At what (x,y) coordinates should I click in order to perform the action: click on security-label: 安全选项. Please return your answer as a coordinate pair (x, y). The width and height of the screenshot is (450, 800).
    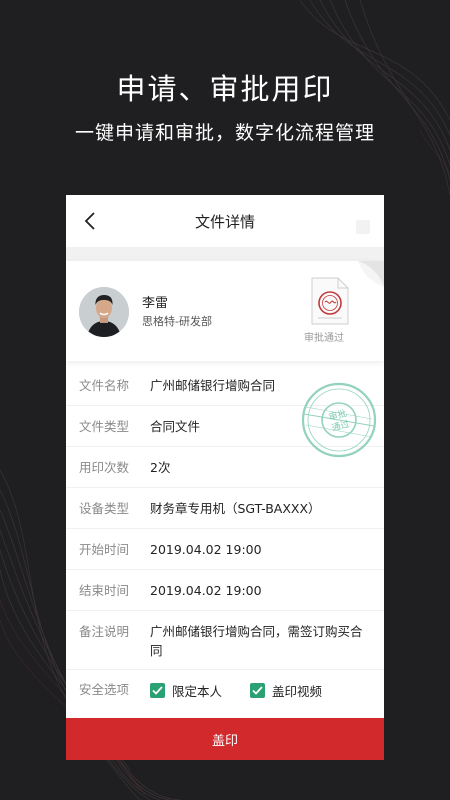
    Looking at the image, I should click on (104, 689).